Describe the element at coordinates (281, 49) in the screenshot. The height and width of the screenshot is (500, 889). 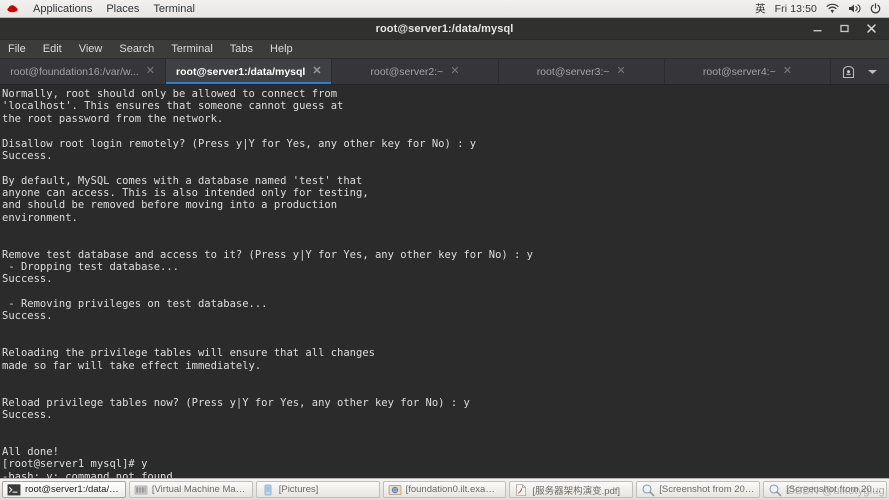
I see `menu-help: Help` at that location.